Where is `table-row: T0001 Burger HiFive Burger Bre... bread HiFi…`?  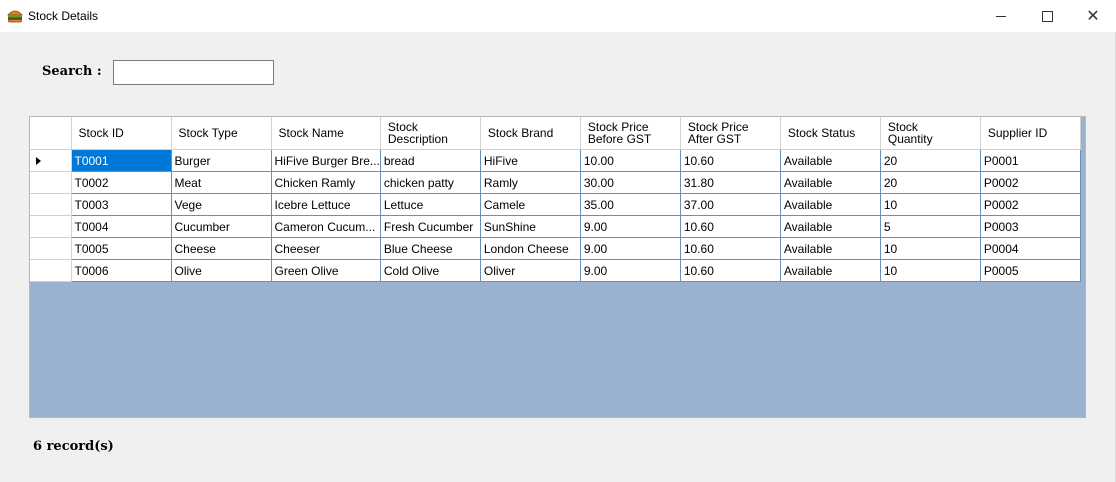
table-row: T0001 Burger HiFive Burger Bre... bread HiFi… is located at coordinates (555, 160).